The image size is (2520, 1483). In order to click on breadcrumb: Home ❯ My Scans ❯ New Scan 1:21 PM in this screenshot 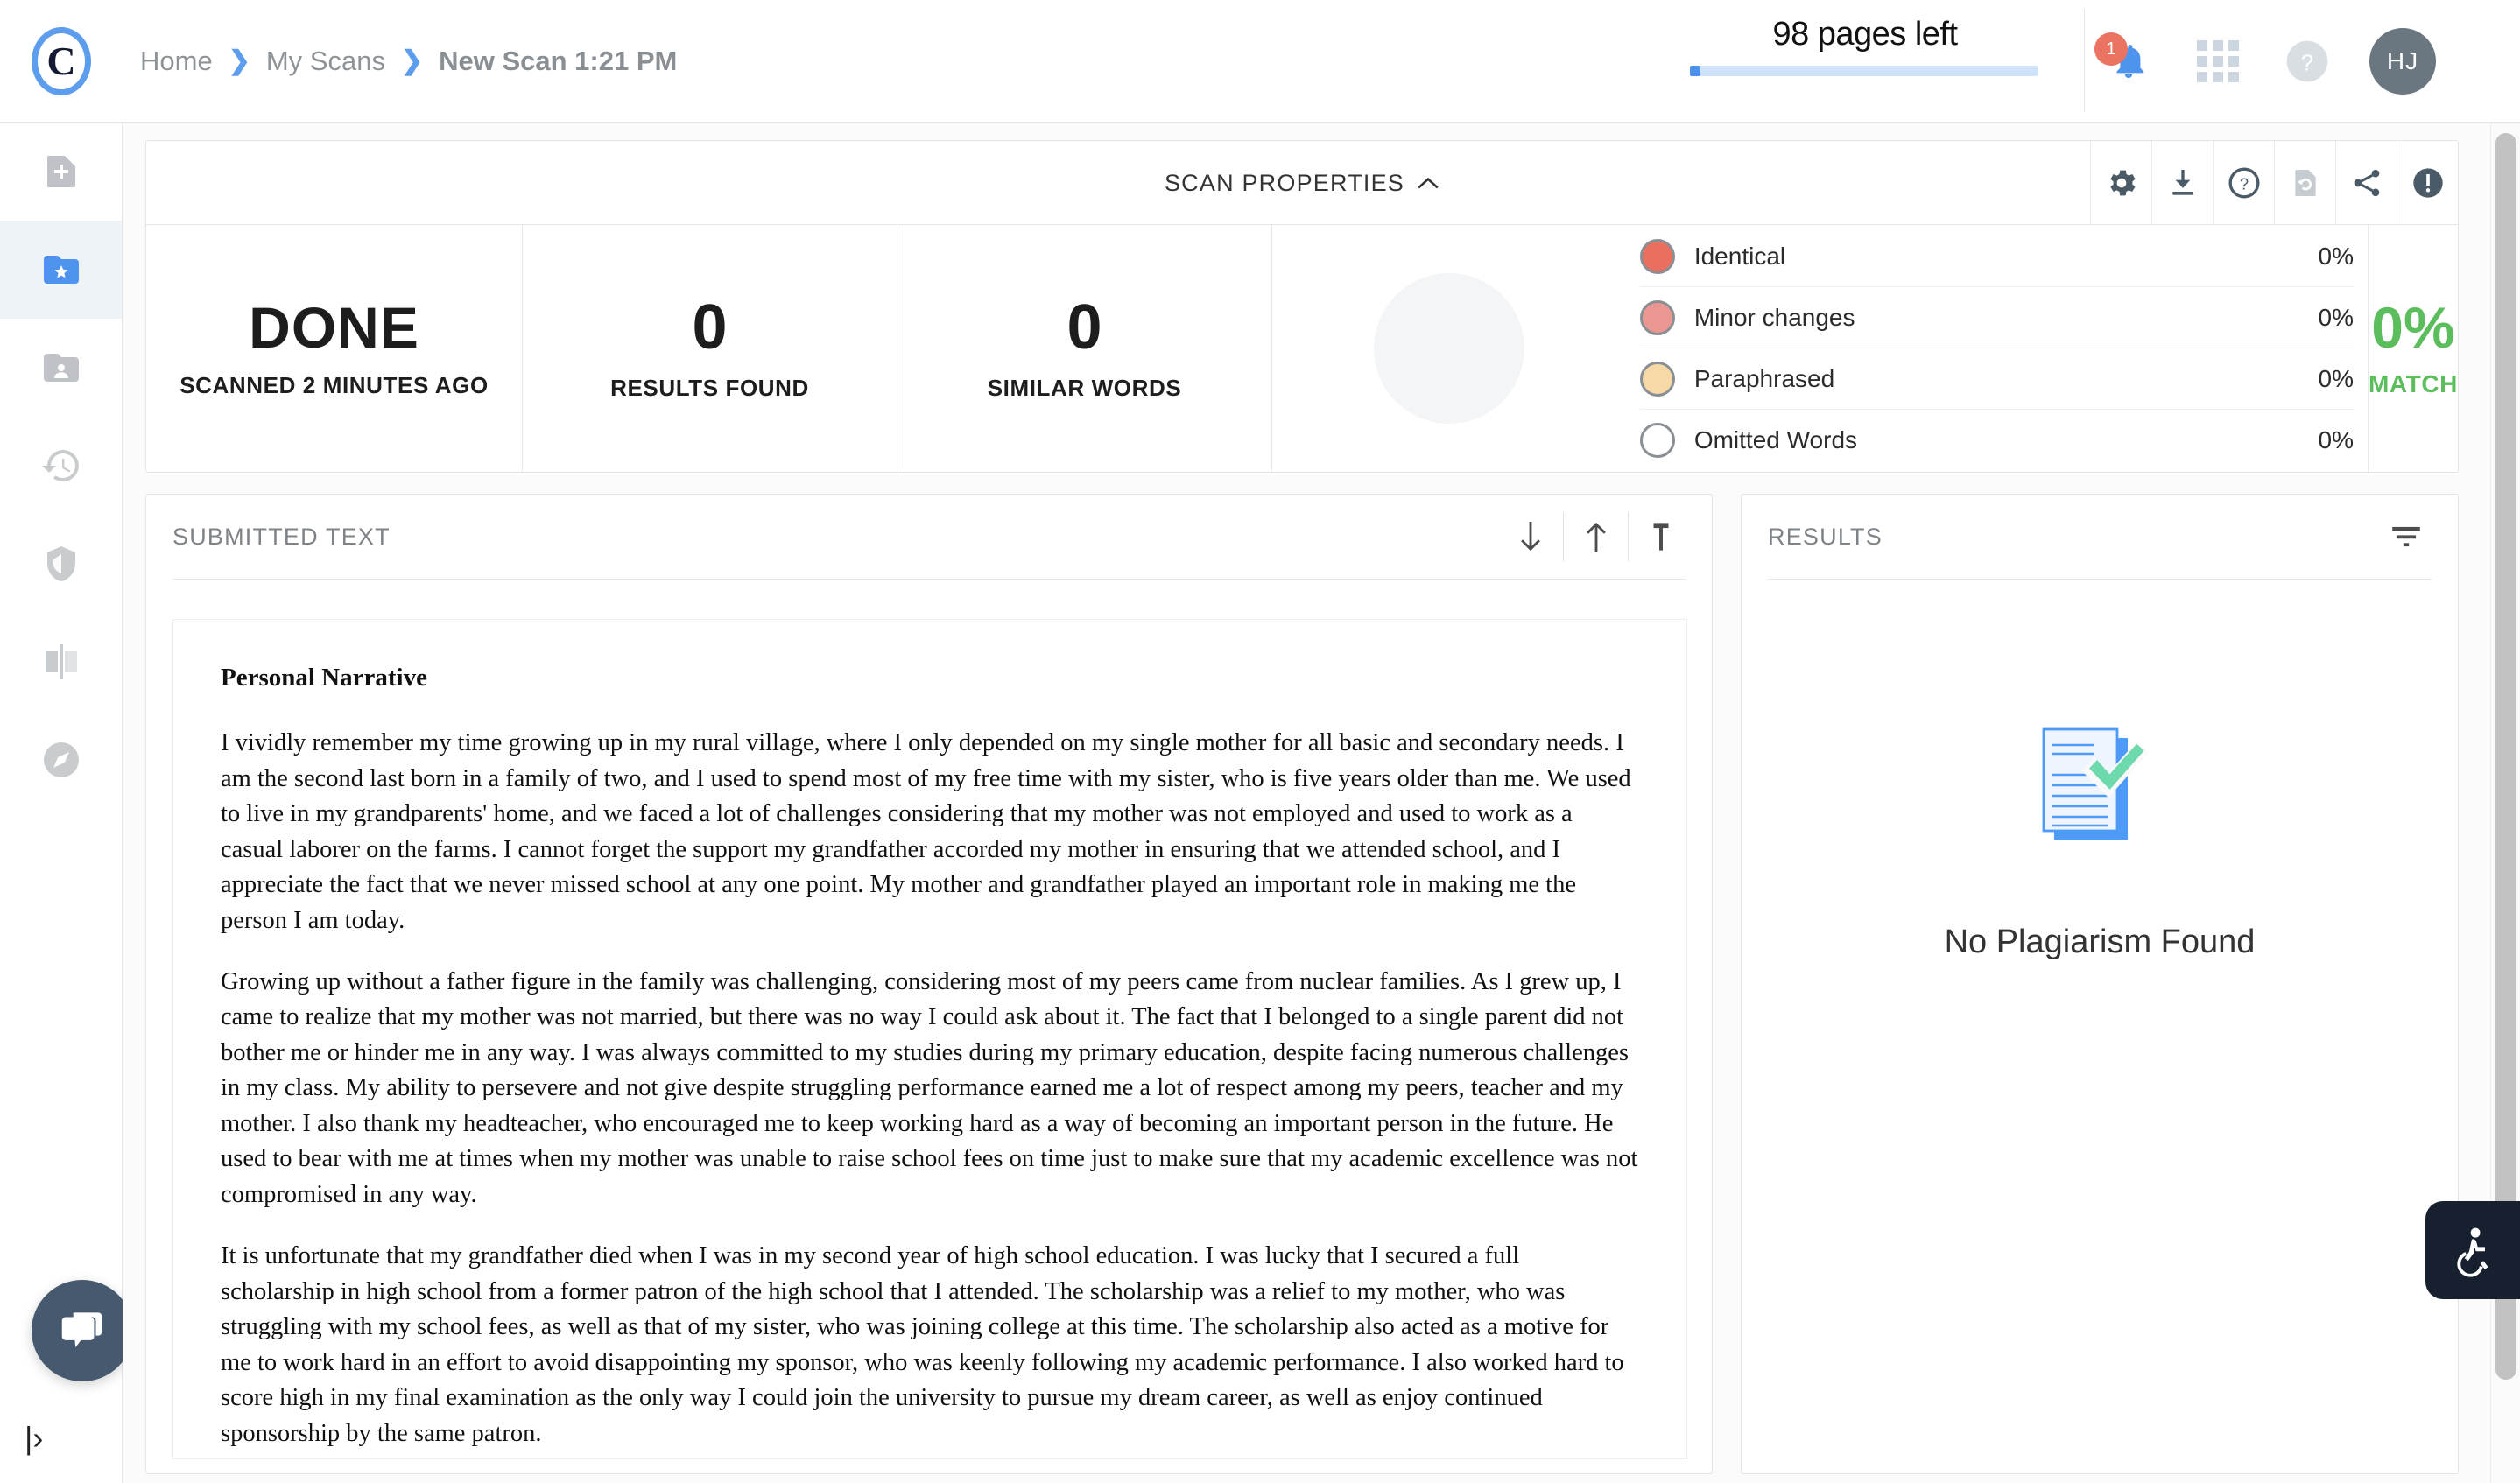, I will do `click(408, 61)`.